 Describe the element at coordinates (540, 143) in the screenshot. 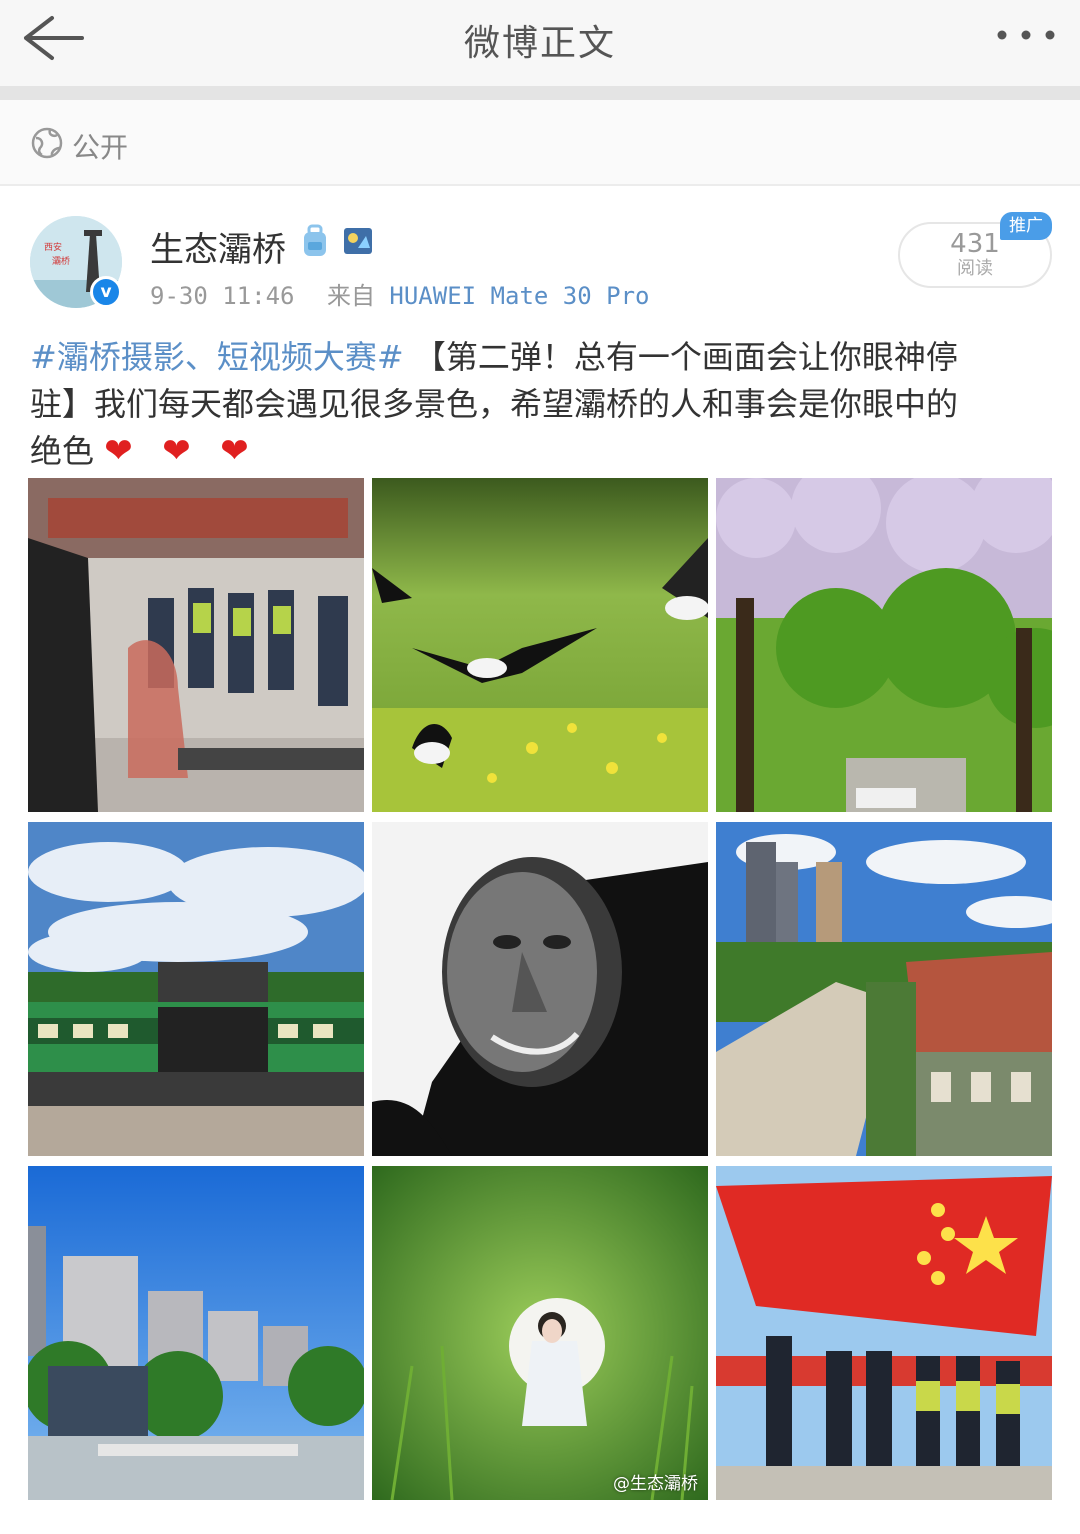

I see `visibility-row: 公开` at that location.